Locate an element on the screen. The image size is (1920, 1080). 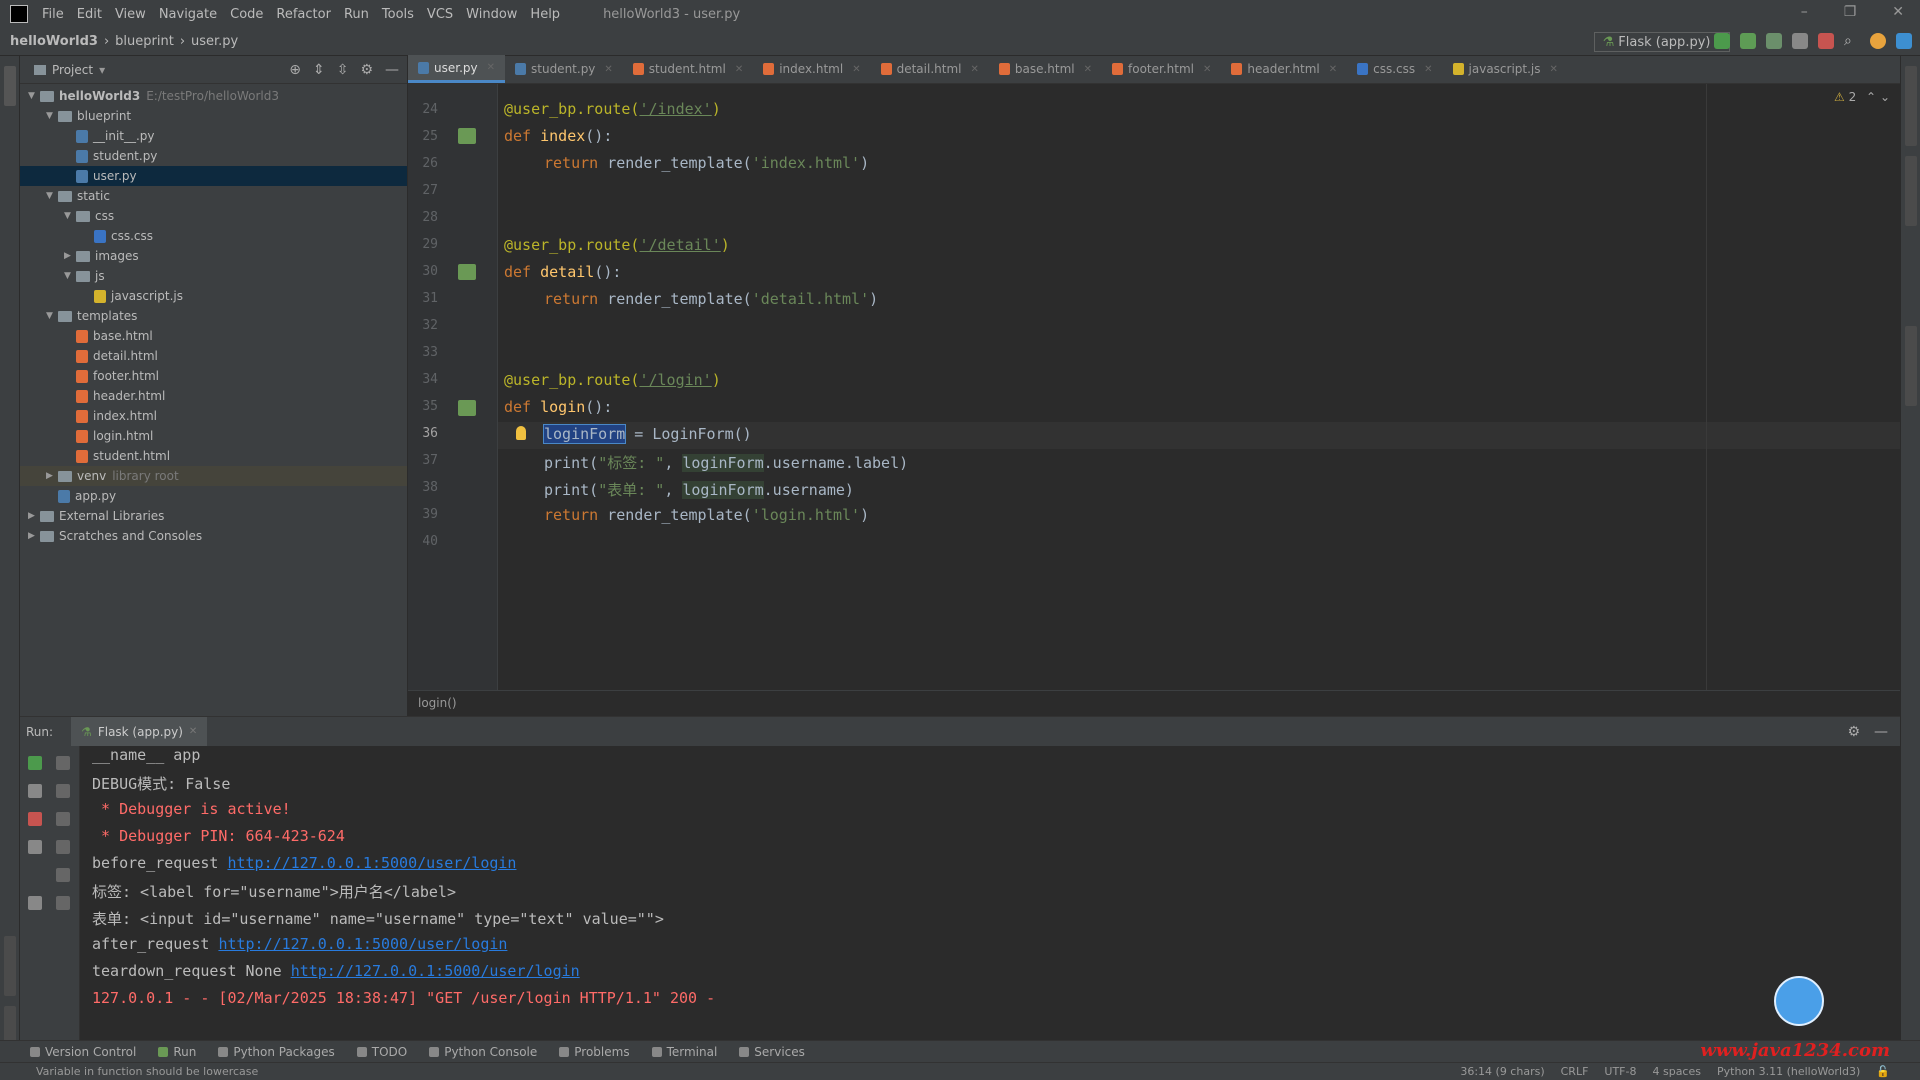
tree-item: base.html is located at coordinates (213, 336).